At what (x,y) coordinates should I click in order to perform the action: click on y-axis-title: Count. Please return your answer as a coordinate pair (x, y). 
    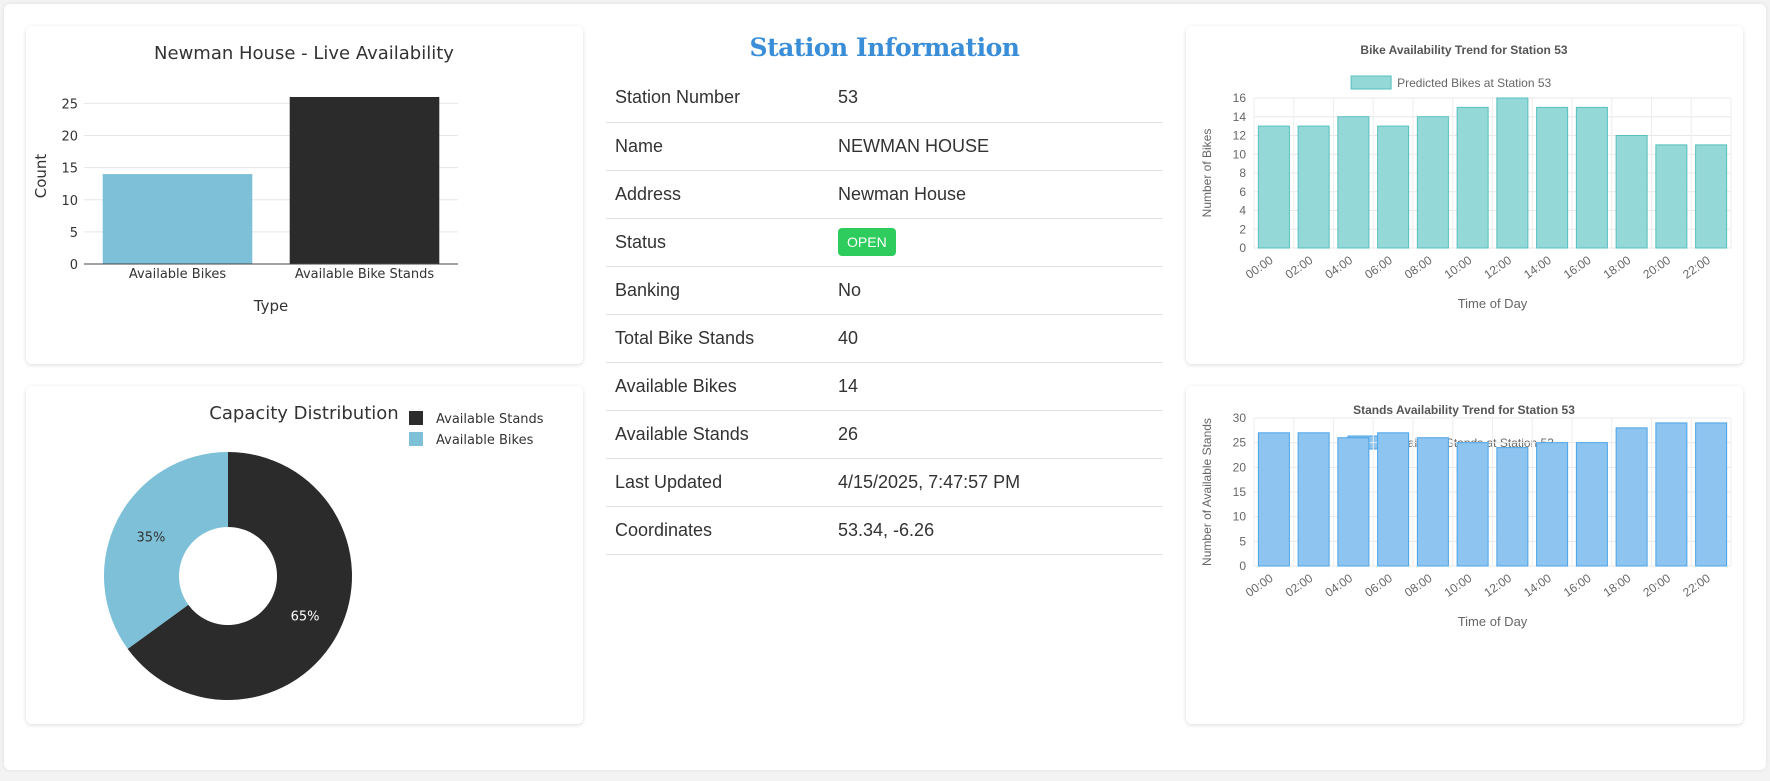
    Looking at the image, I should click on (41, 176).